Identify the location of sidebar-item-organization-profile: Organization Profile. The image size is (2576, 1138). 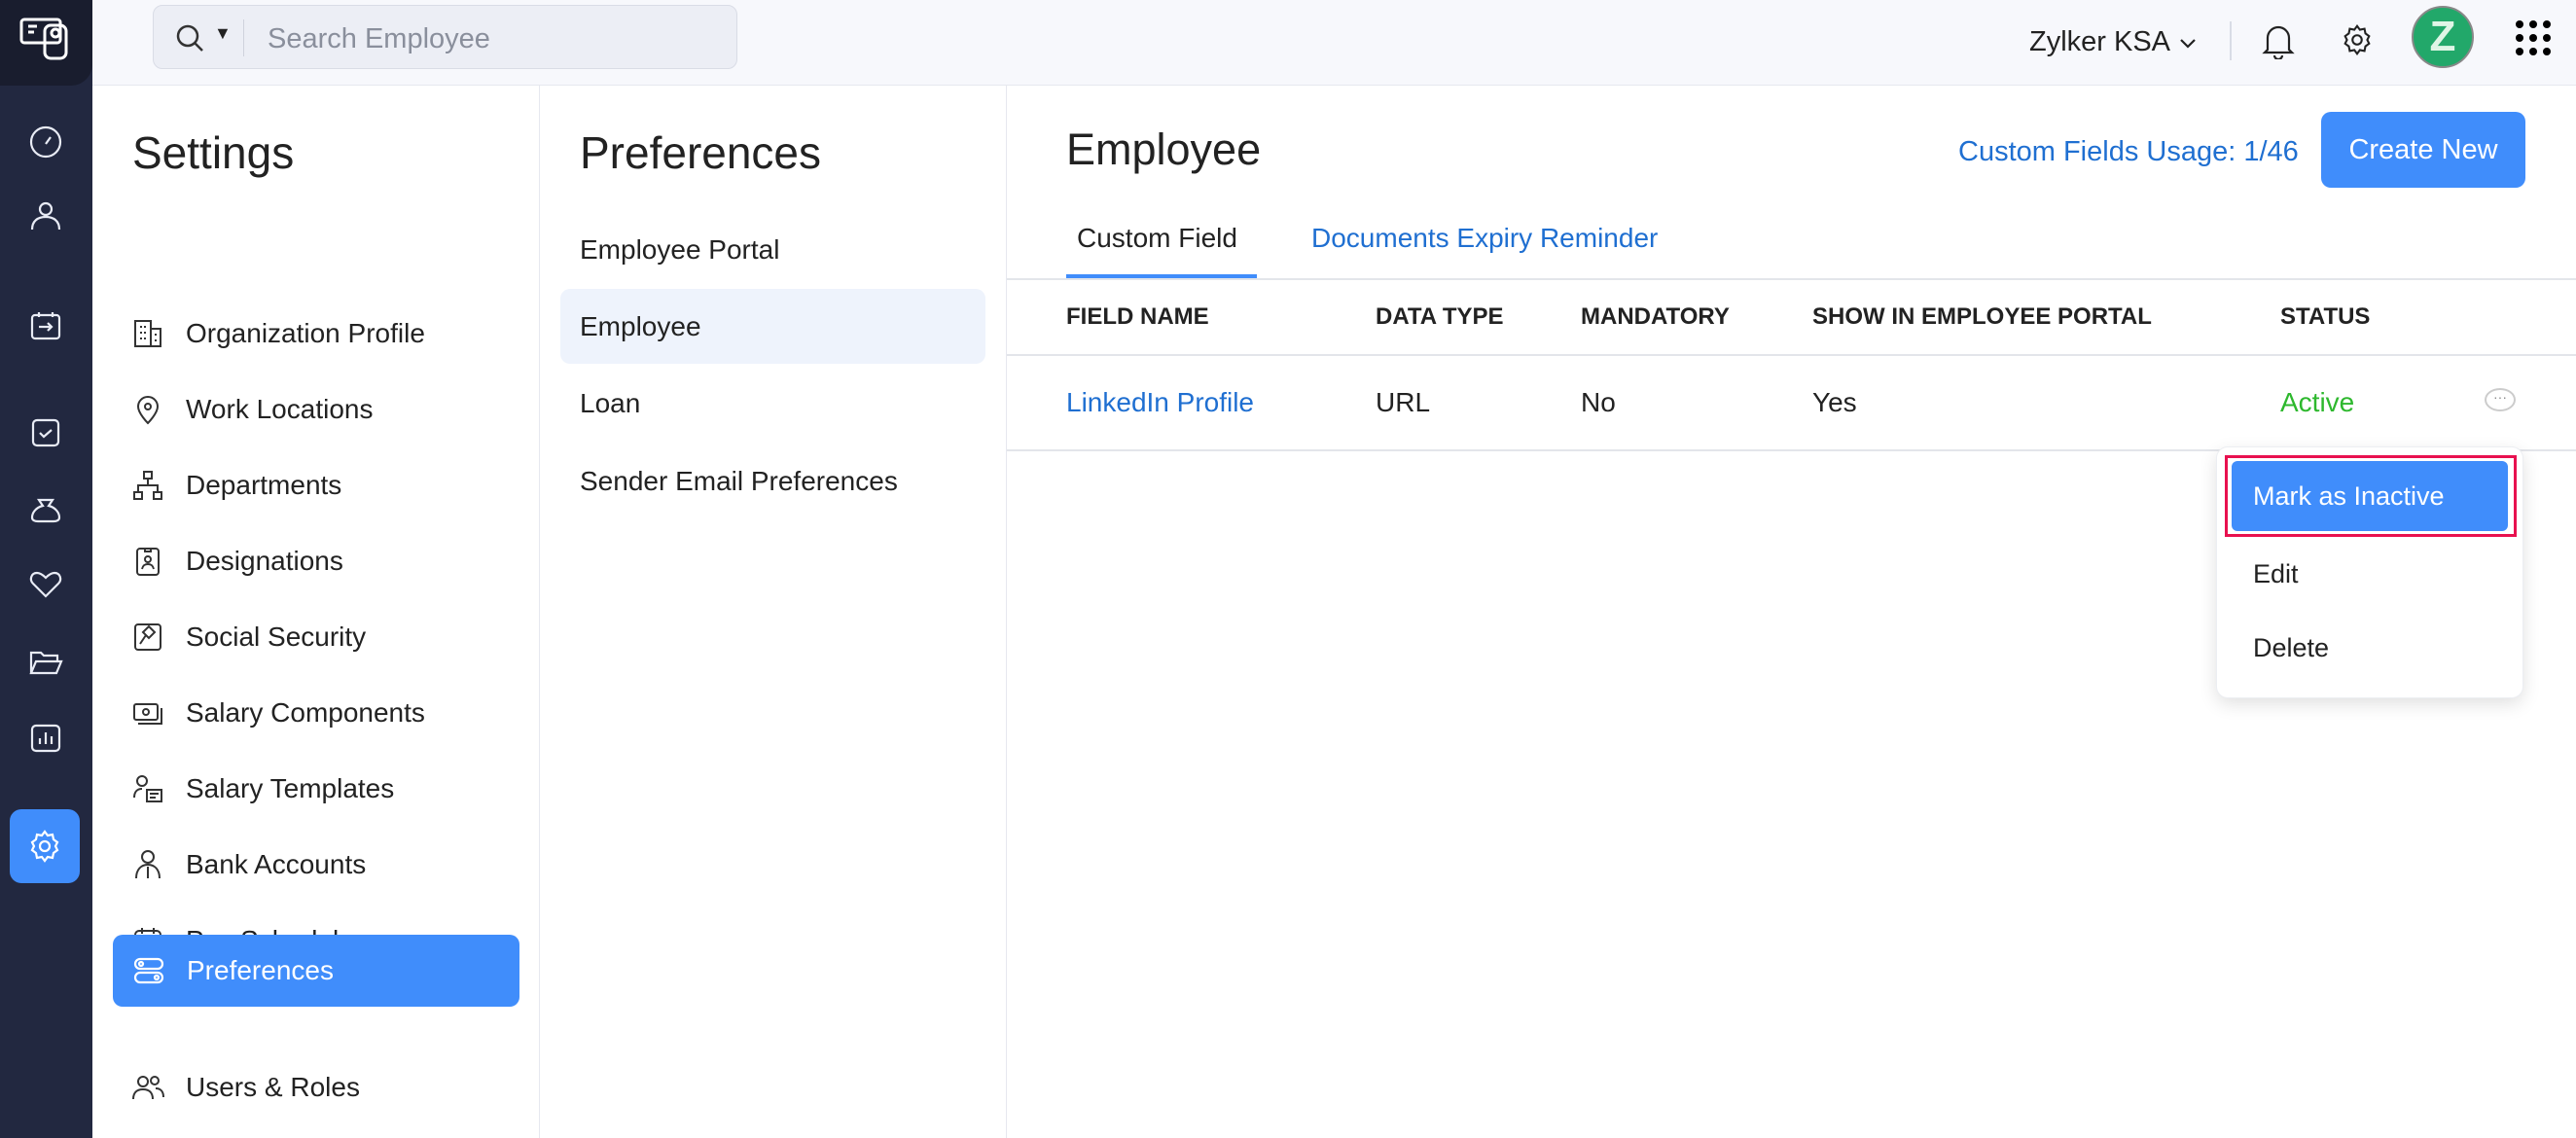
(278, 334).